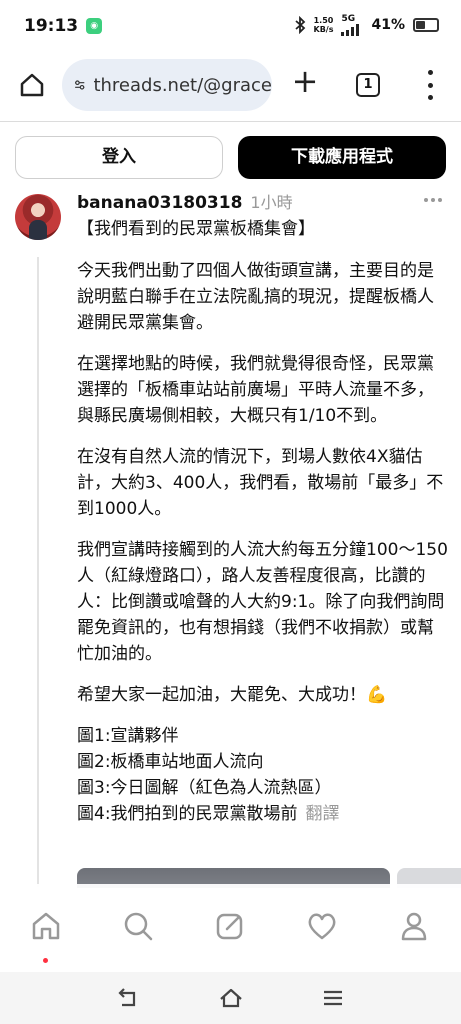 The width and height of the screenshot is (461, 1024). Describe the element at coordinates (119, 157) in the screenshot. I see `login-button: 登入` at that location.